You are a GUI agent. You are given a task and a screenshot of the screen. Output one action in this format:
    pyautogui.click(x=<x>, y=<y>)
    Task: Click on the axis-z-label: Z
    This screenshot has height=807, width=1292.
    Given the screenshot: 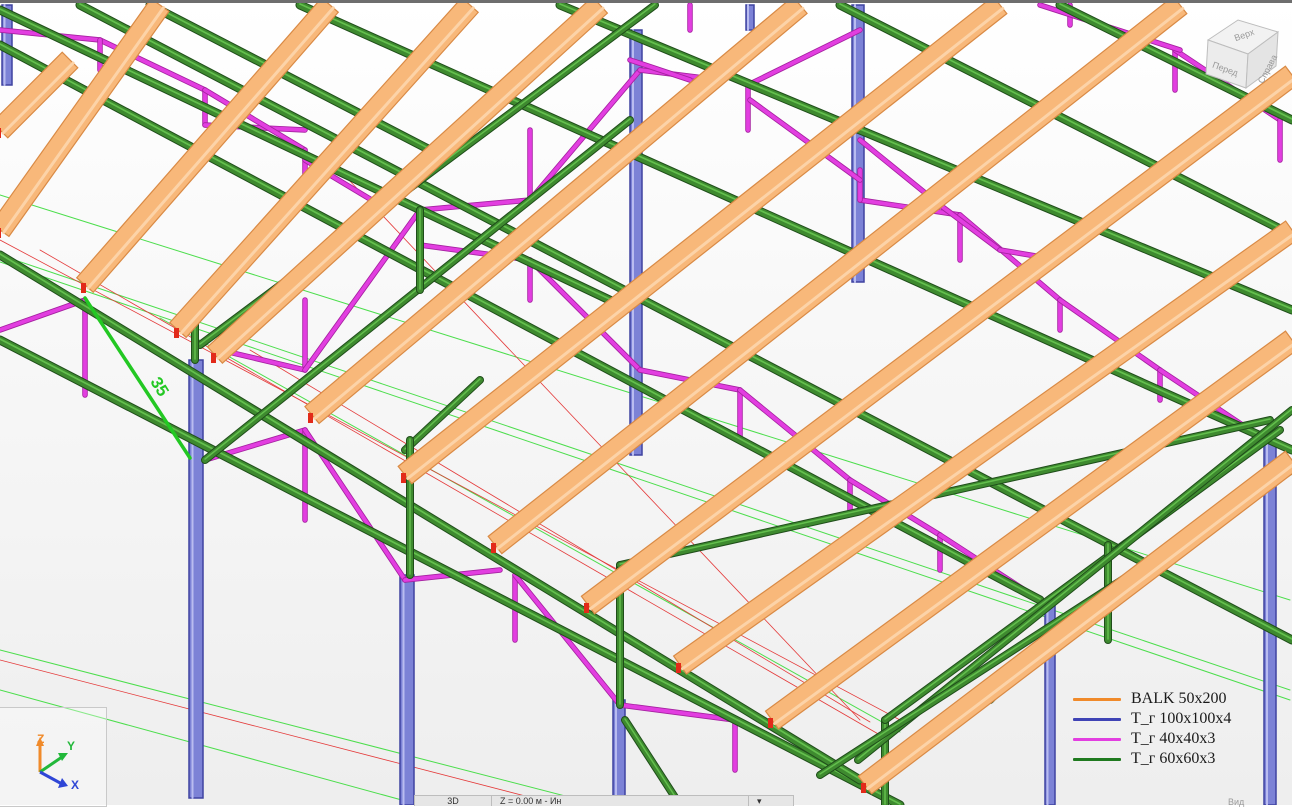 What is the action you would take?
    pyautogui.click(x=41, y=739)
    